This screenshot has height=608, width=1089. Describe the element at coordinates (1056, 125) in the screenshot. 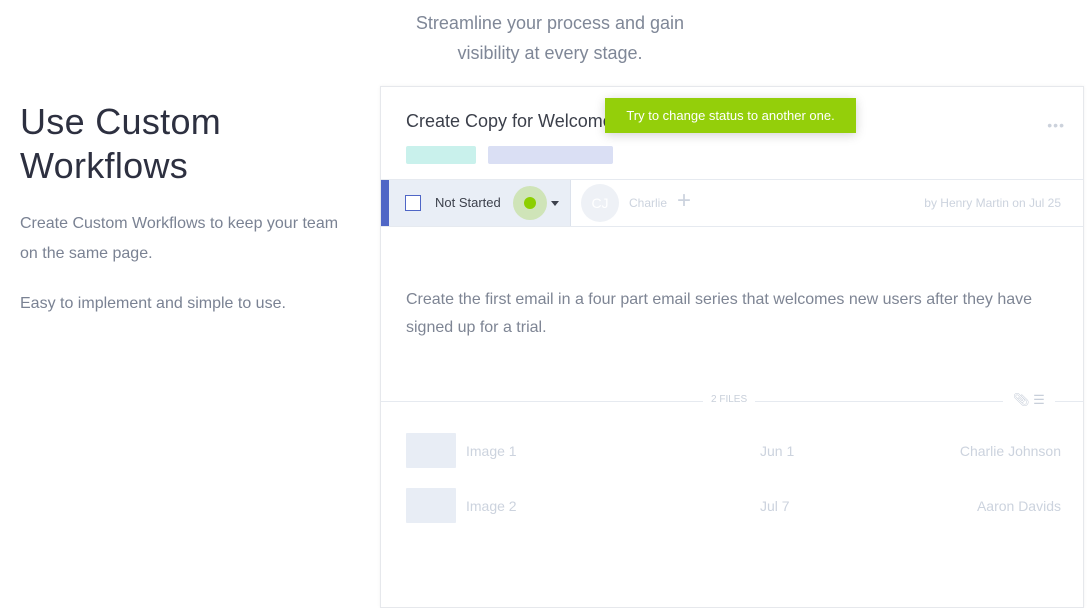

I see `ellipsis-icon: •••` at that location.